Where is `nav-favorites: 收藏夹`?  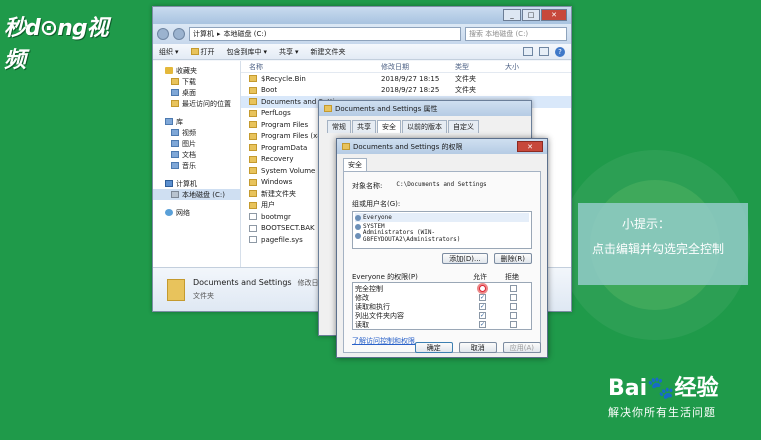
nav-favorites: 收藏夹 is located at coordinates (196, 70).